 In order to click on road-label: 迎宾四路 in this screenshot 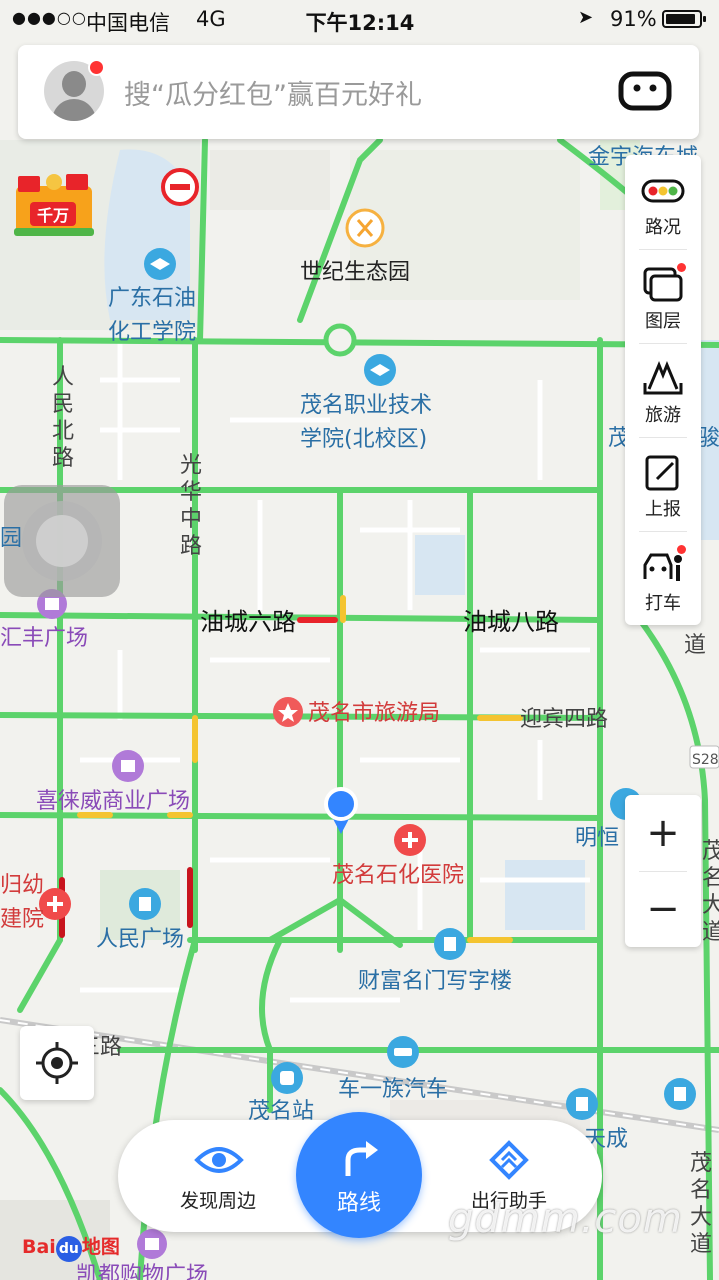, I will do `click(564, 719)`.